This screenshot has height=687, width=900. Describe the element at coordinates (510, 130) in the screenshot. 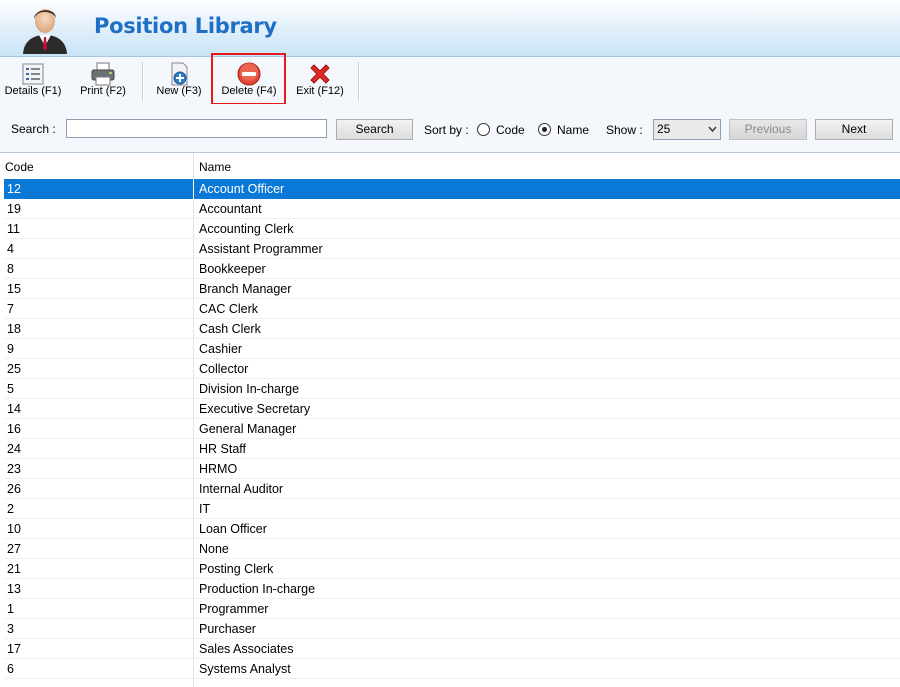

I see `sort-code-label: Code` at that location.